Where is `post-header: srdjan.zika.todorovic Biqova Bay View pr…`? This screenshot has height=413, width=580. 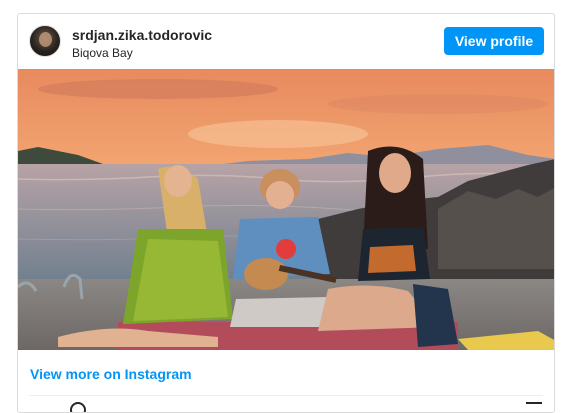
post-header: srdjan.zika.todorovic Biqova Bay View pr… is located at coordinates (286, 41).